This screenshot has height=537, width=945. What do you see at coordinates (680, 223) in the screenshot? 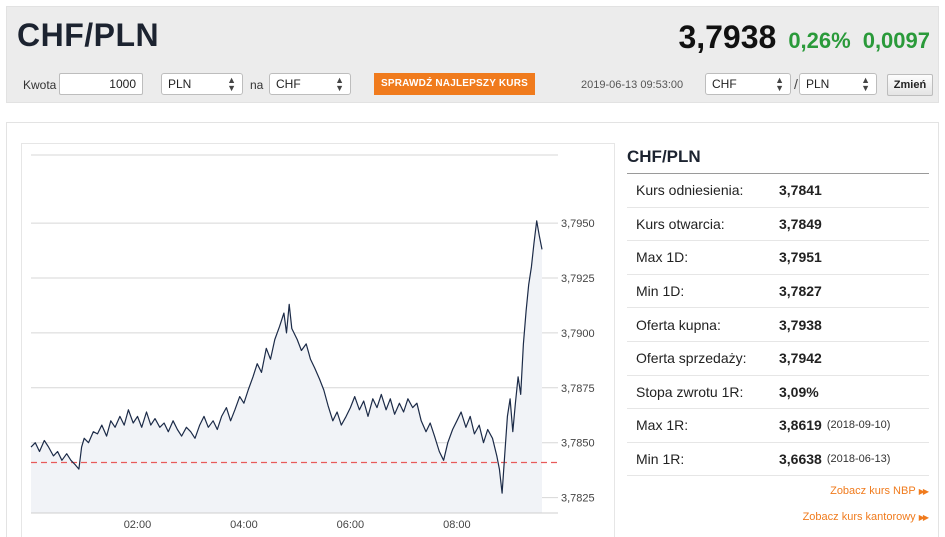
I see `stats-label: Kurs otwarcia:` at bounding box center [680, 223].